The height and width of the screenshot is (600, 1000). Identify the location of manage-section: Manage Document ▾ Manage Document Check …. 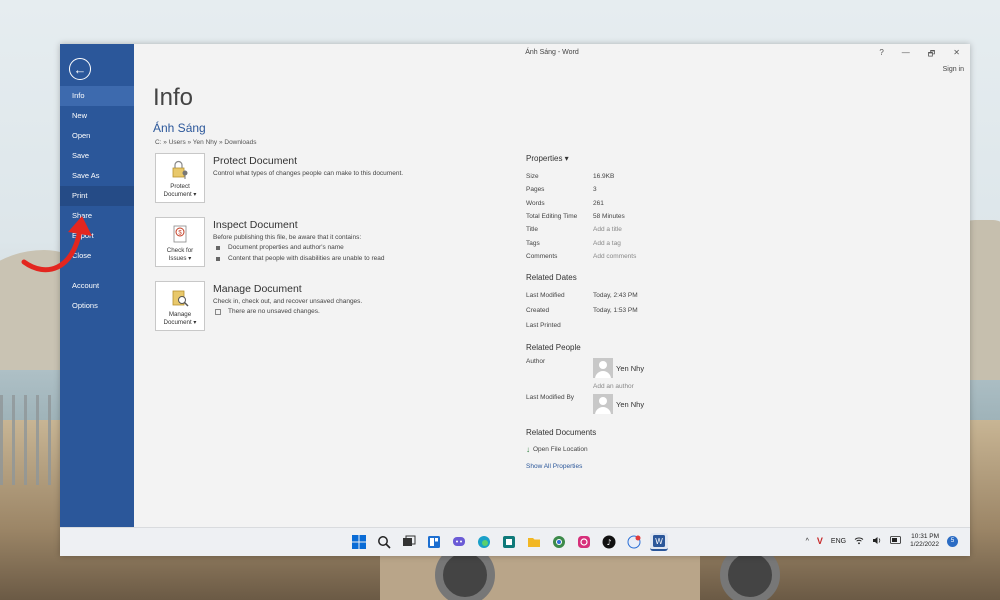
(325, 307).